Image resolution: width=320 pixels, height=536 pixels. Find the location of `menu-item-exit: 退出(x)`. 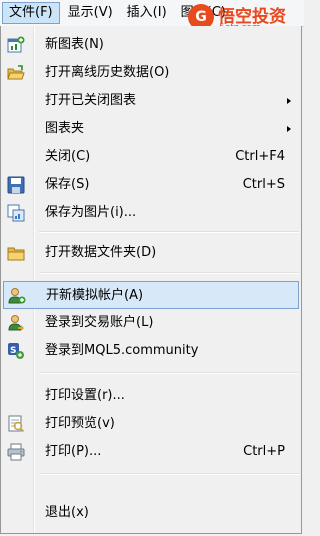

menu-item-exit: 退出(x) is located at coordinates (151, 513).